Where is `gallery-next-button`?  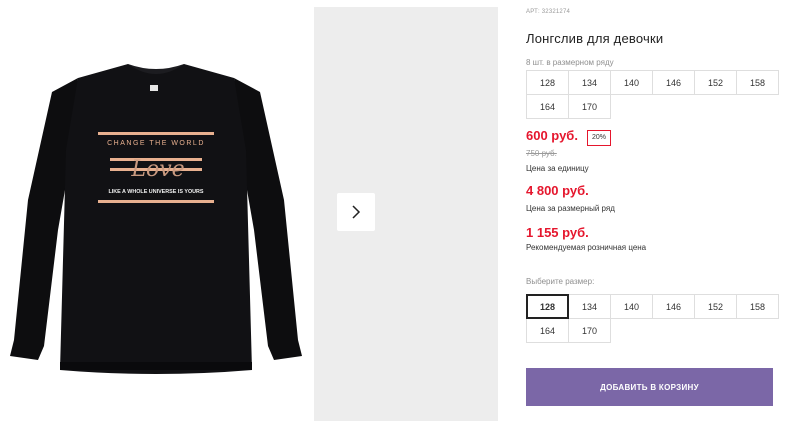
gallery-next-button is located at coordinates (356, 212).